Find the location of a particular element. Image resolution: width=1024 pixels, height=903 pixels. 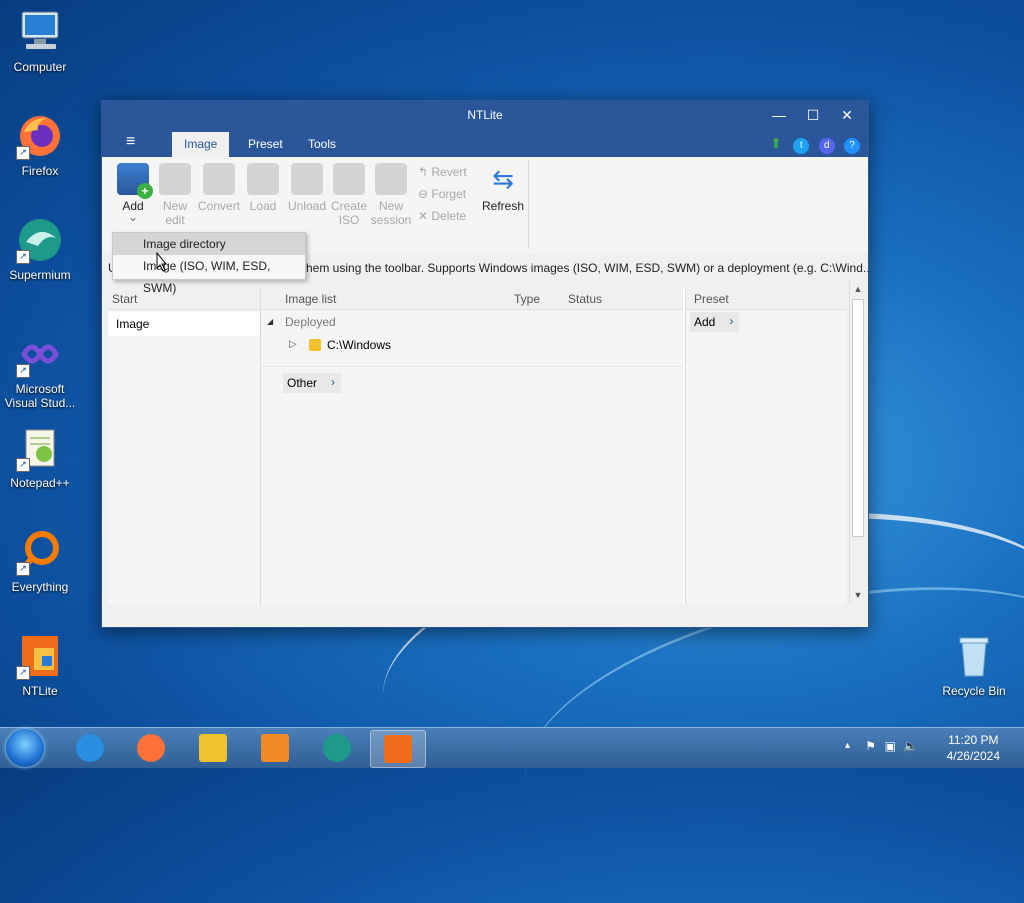

preset-add-label: Add is located at coordinates (705, 322).